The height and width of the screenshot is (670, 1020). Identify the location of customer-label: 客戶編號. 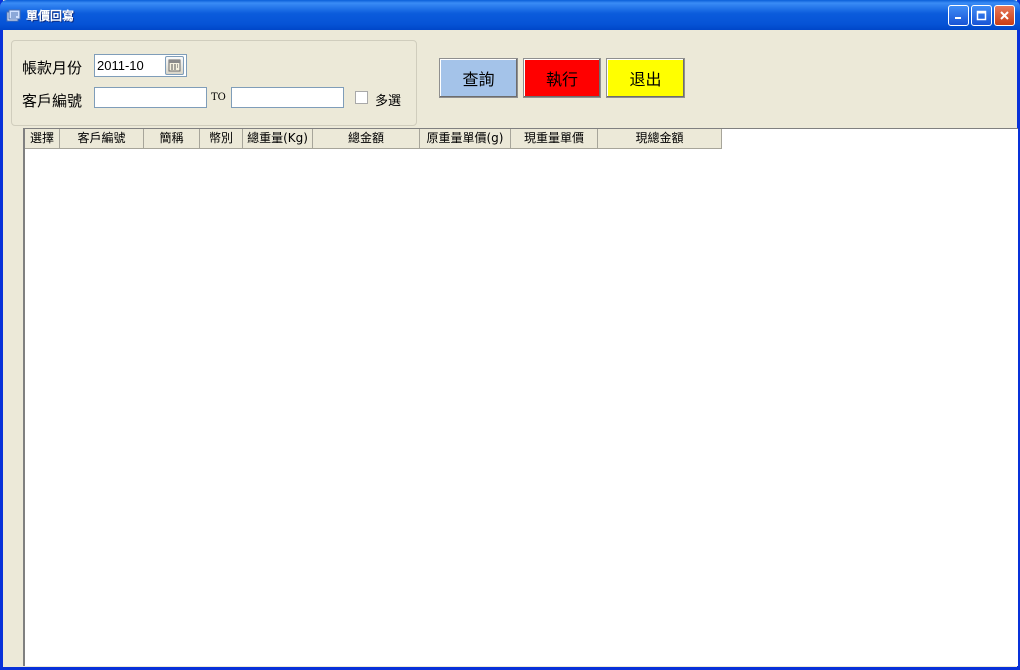
(52, 101).